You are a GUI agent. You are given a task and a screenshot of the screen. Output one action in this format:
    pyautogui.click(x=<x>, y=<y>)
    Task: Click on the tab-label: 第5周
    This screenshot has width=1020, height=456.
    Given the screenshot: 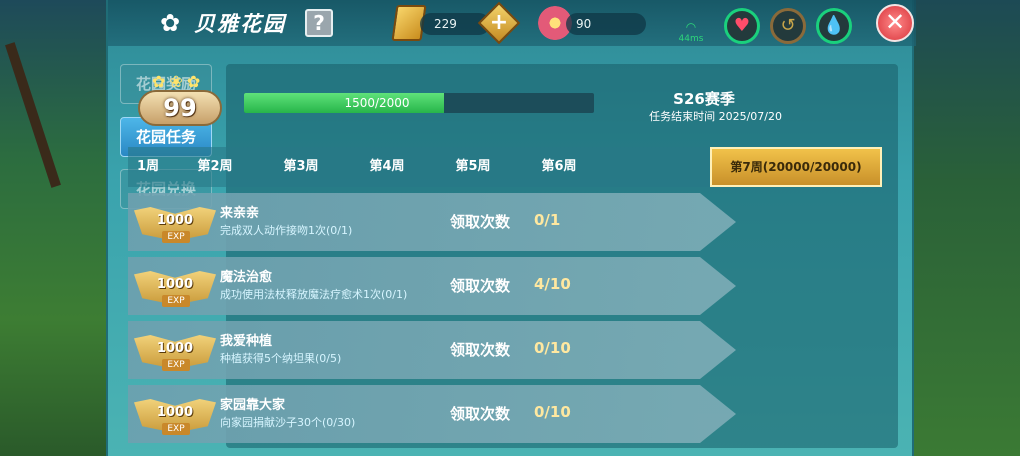 What is the action you would take?
    pyautogui.click(x=473, y=166)
    